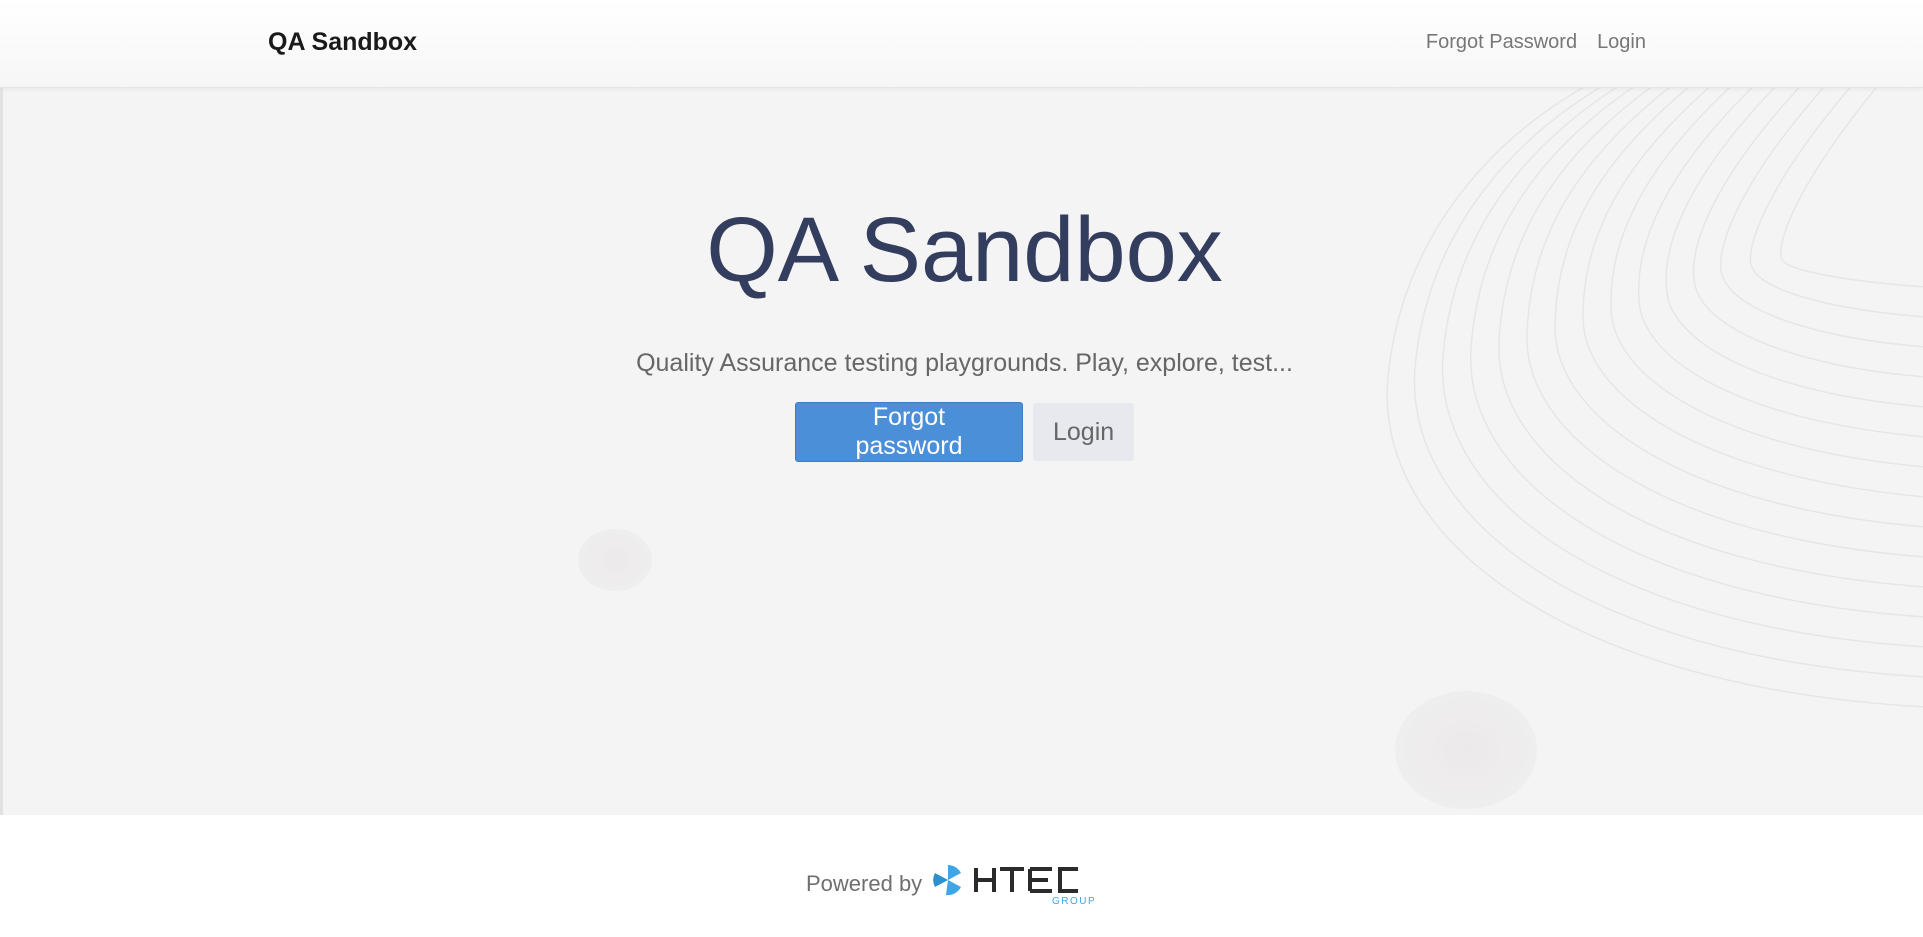  I want to click on top-navbar: QA Sandbox Forgot Password Login, so click(961, 44).